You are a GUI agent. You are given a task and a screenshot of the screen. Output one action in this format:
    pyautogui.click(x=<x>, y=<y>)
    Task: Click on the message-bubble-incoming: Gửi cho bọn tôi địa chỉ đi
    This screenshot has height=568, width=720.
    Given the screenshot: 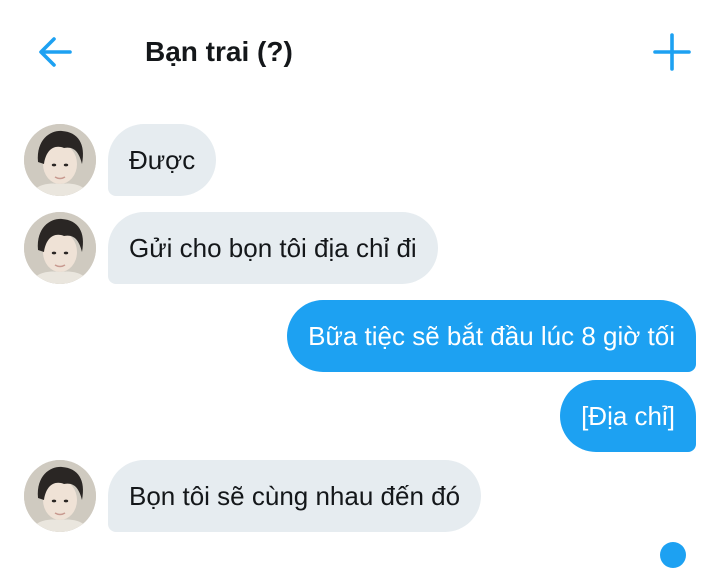 What is the action you would take?
    pyautogui.click(x=273, y=248)
    